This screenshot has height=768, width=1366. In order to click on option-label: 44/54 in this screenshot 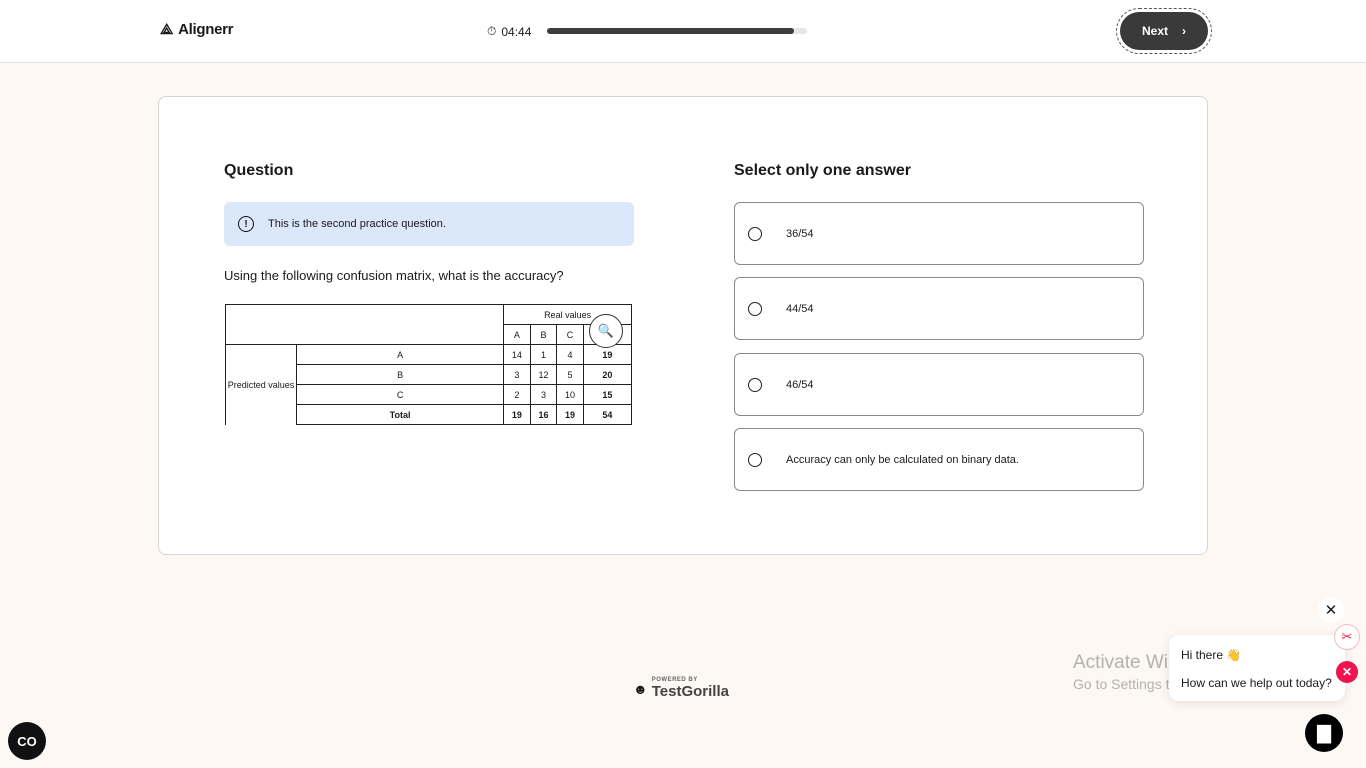, I will do `click(800, 308)`.